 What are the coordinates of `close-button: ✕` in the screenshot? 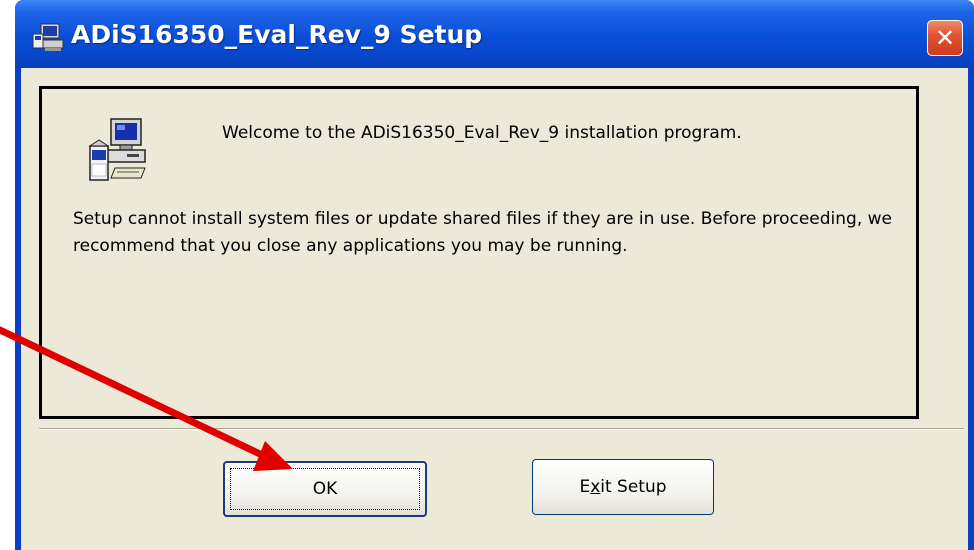 It's located at (945, 38).